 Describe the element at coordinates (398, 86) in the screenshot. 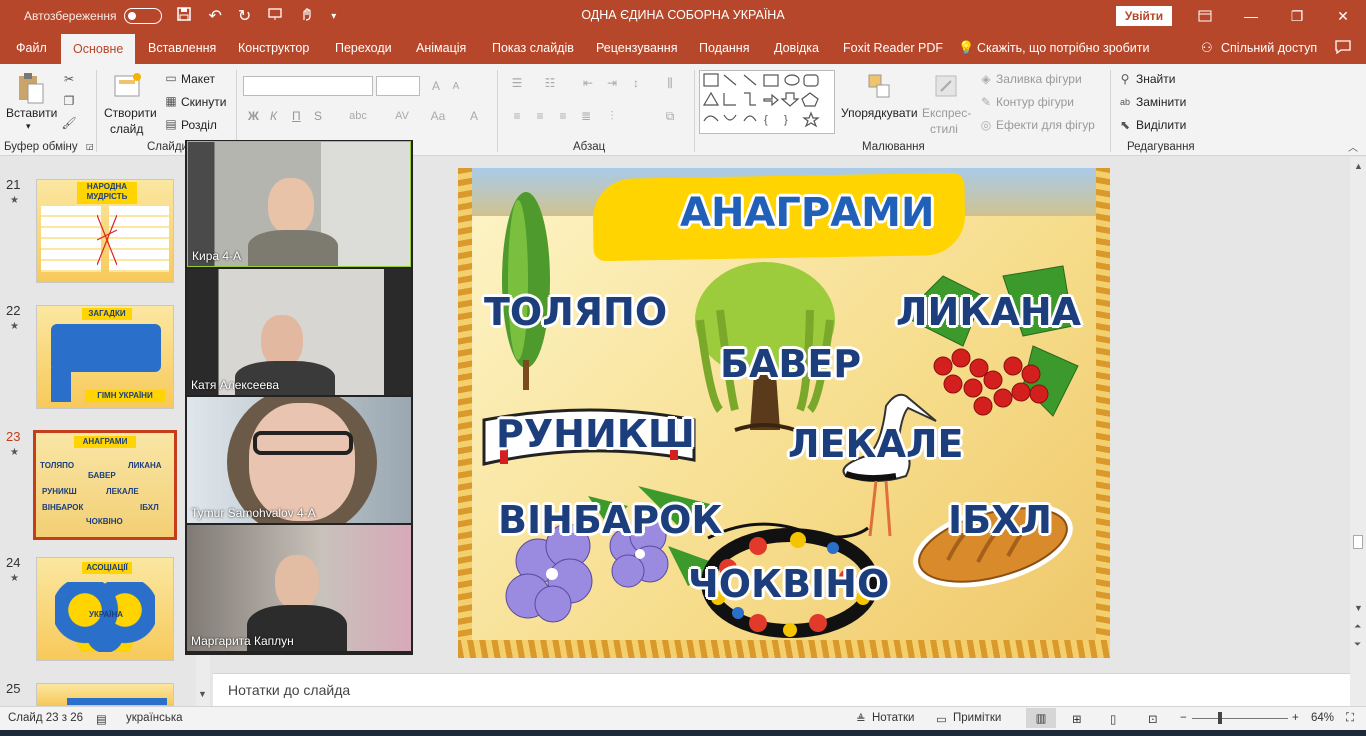

I see `font-size-combobox` at that location.